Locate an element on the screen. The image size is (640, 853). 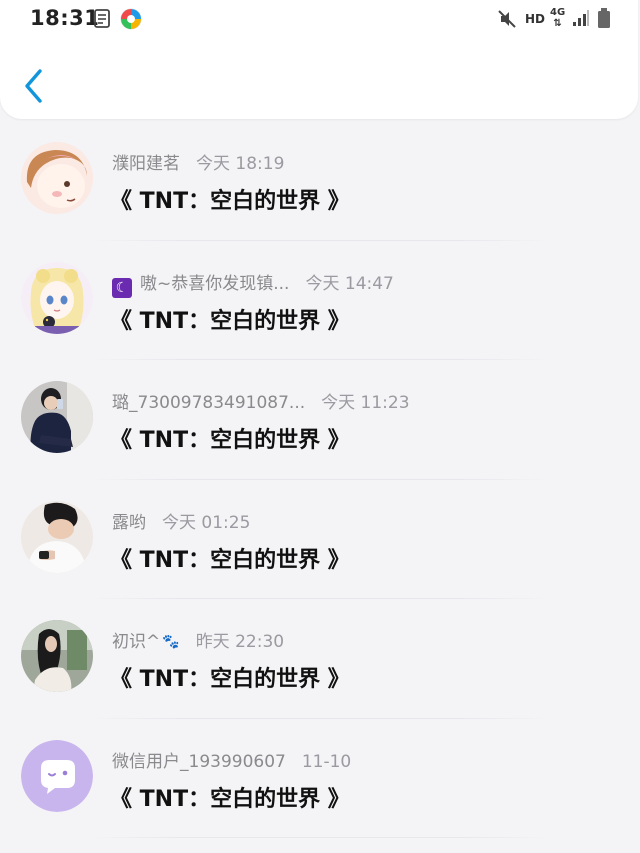
status-bar: 18:31 HD 4G ⇅ is located at coordinates (320, 20).